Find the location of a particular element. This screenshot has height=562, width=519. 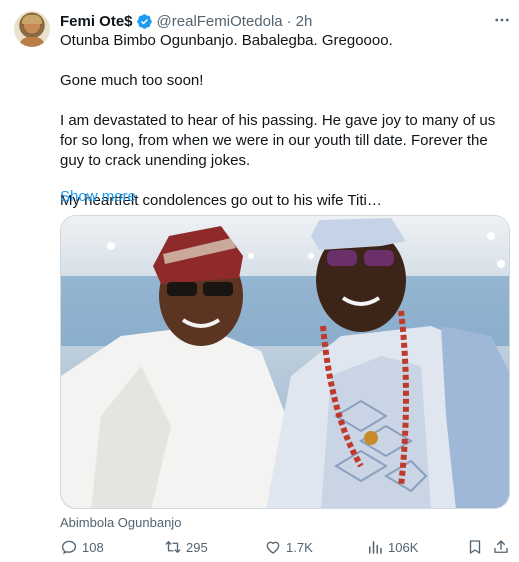

repost-button: 295 is located at coordinates (186, 547).